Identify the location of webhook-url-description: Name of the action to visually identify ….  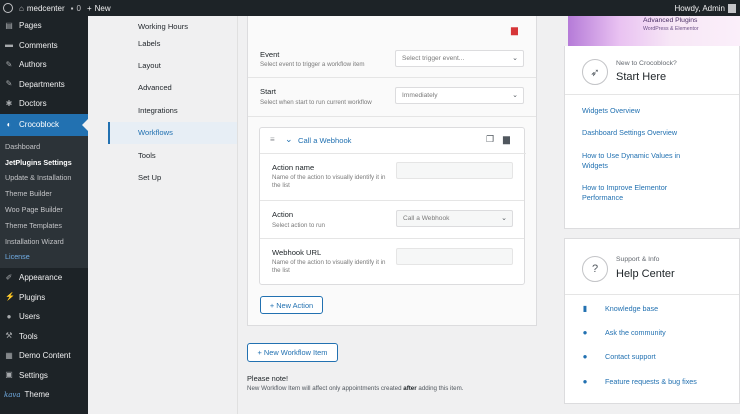
(329, 266).